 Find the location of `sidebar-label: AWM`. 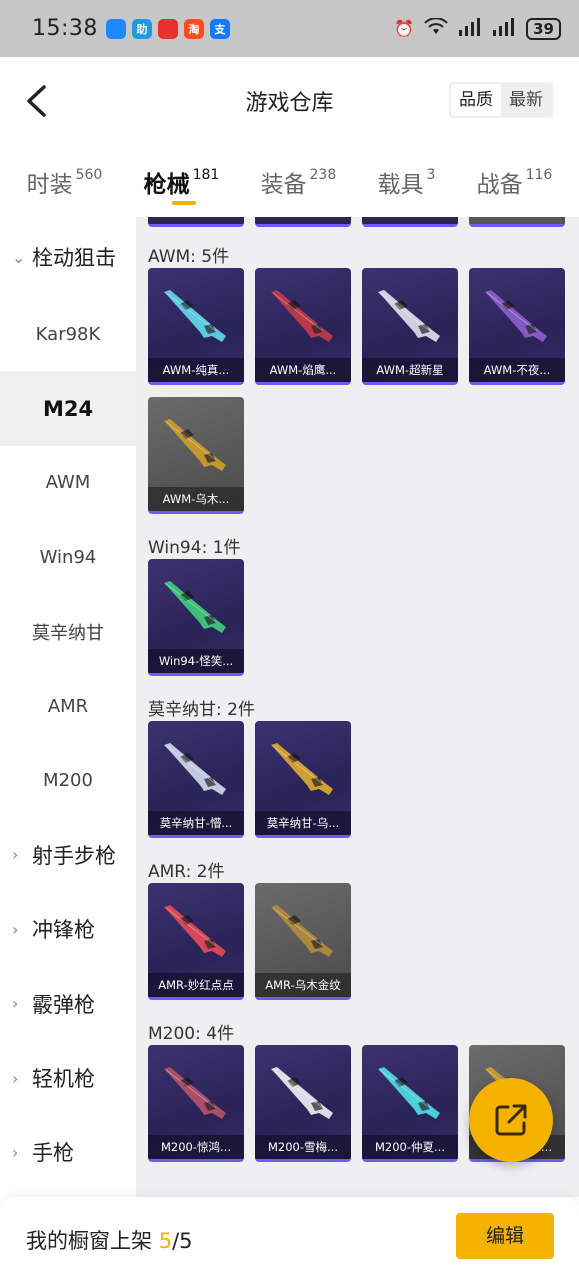

sidebar-label: AWM is located at coordinates (68, 483).